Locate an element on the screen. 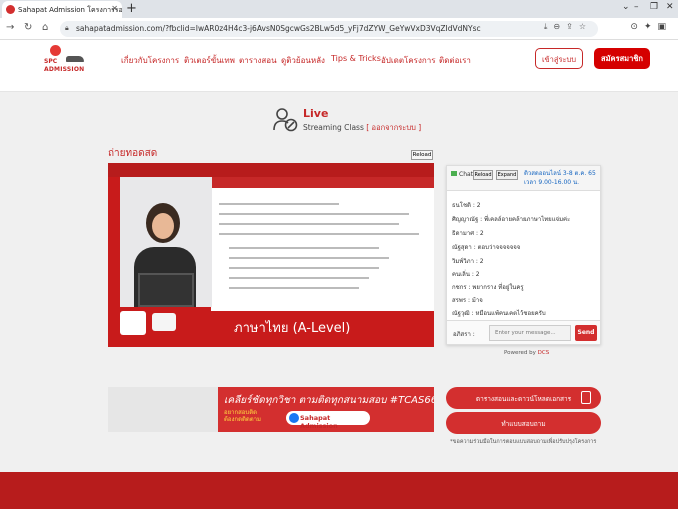 The image size is (678, 509). chat-send-button: Send is located at coordinates (586, 333).